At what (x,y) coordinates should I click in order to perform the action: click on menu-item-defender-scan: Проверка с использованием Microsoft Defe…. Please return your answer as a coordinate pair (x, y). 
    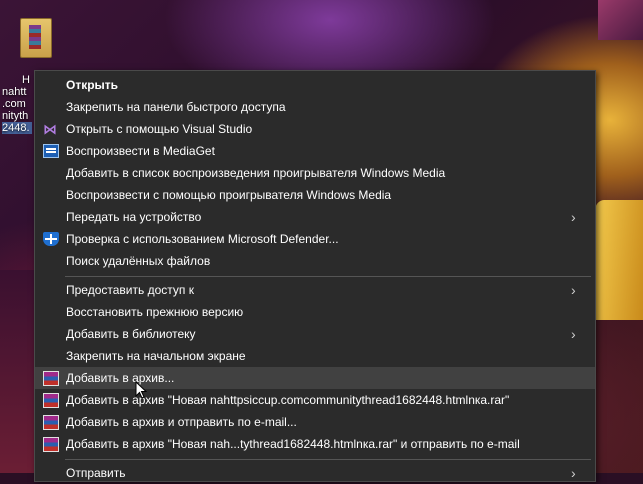
    Looking at the image, I should click on (315, 239).